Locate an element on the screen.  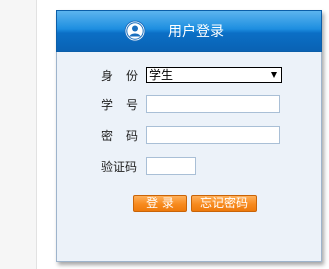
left-sidebar-strip is located at coordinates (18, 134).